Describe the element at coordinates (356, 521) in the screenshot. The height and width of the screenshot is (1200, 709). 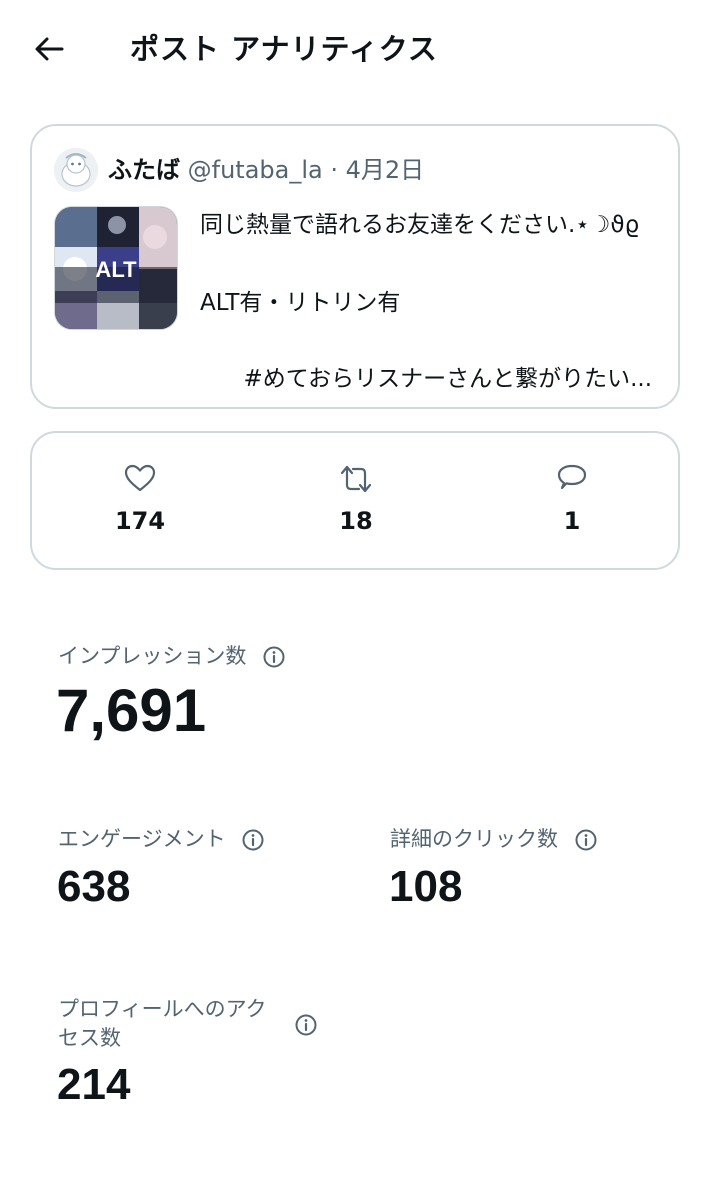
I see `reposts-count: 18` at that location.